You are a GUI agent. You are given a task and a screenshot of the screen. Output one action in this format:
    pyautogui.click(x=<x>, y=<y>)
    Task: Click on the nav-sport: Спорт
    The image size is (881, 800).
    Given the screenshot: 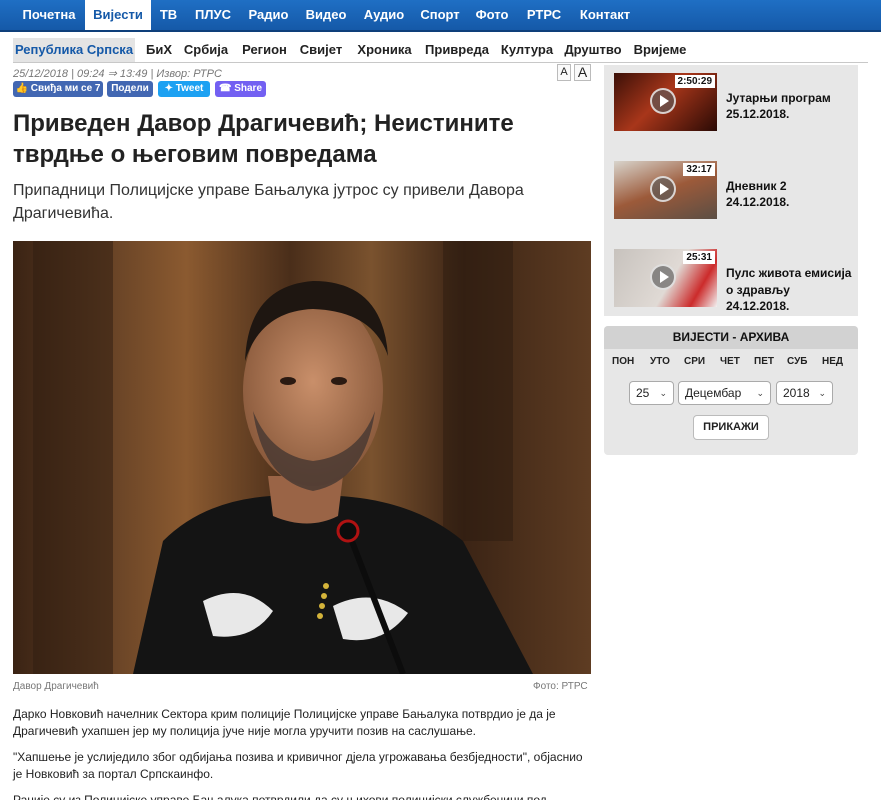 What is the action you would take?
    pyautogui.click(x=440, y=15)
    